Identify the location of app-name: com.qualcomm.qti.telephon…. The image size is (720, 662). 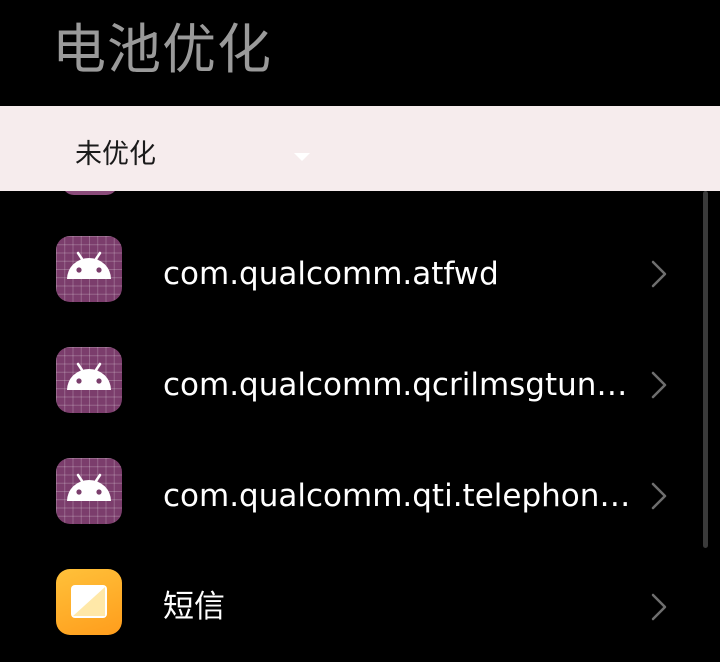
(397, 496).